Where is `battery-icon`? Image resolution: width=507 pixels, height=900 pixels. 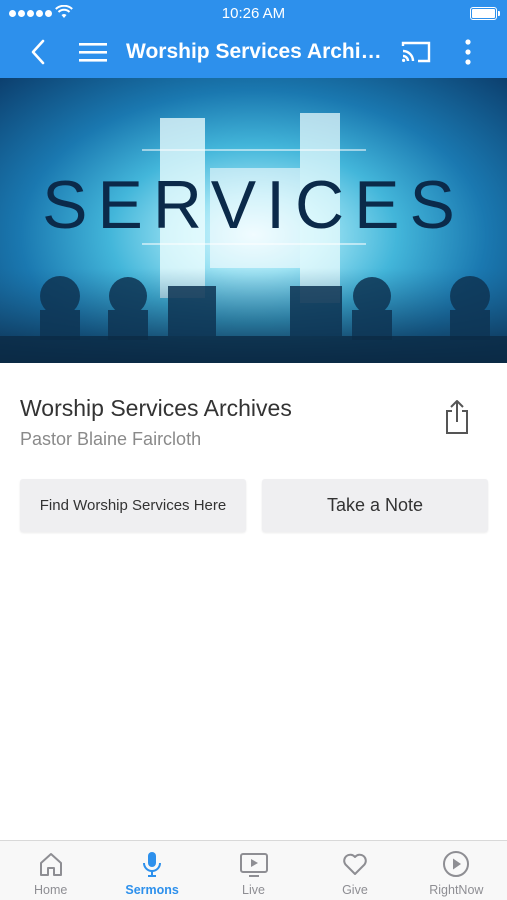
battery-icon is located at coordinates (485, 13).